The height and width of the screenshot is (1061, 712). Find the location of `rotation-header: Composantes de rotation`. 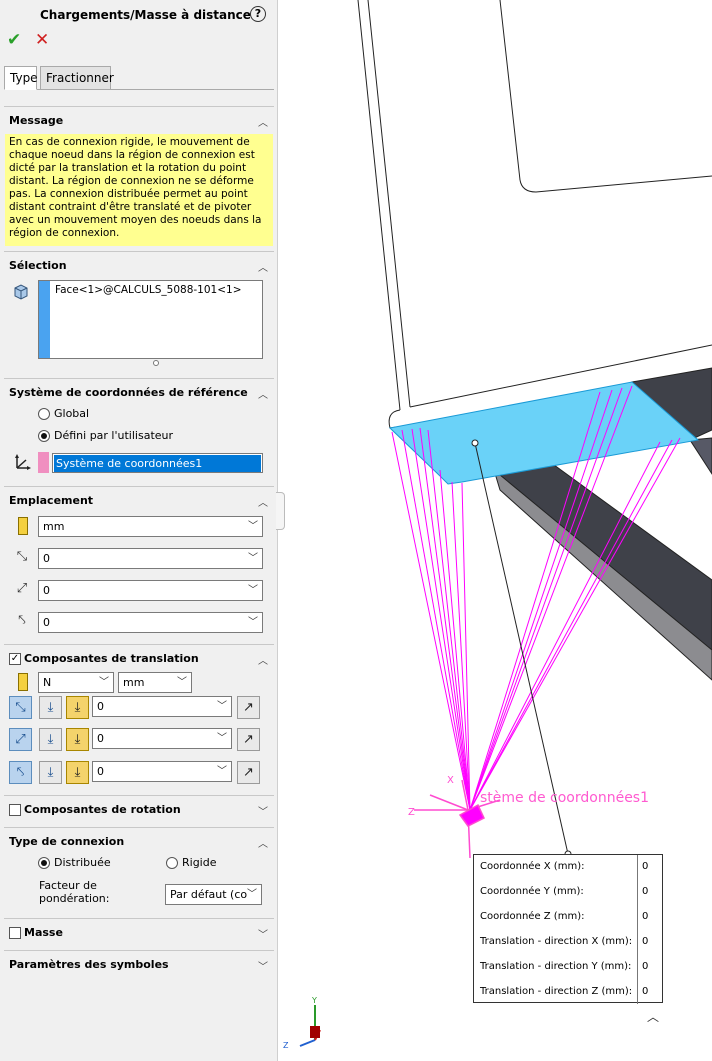

rotation-header: Composantes de rotation is located at coordinates (102, 809).